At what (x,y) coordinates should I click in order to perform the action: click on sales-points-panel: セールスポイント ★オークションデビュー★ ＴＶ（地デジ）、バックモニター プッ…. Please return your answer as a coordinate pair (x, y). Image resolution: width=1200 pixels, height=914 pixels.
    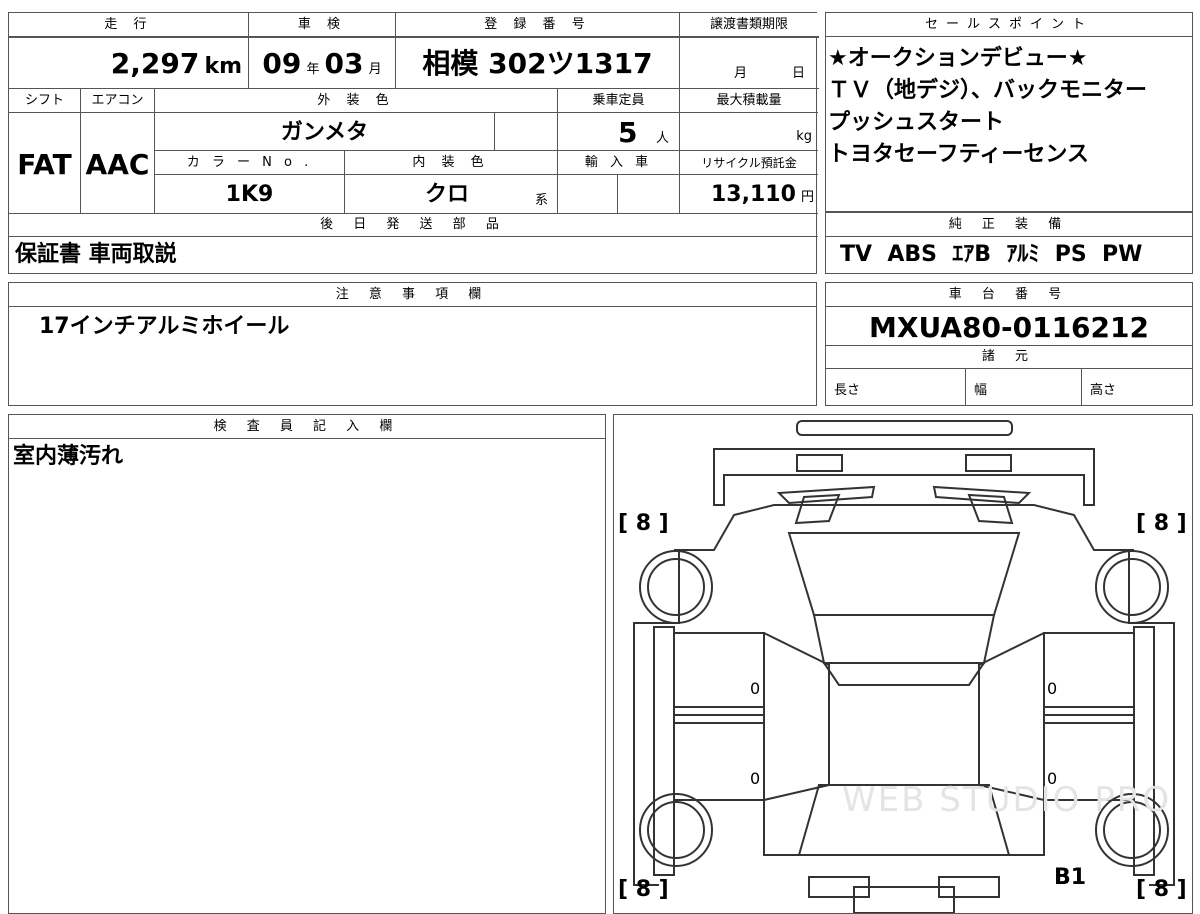
    Looking at the image, I should click on (1009, 112).